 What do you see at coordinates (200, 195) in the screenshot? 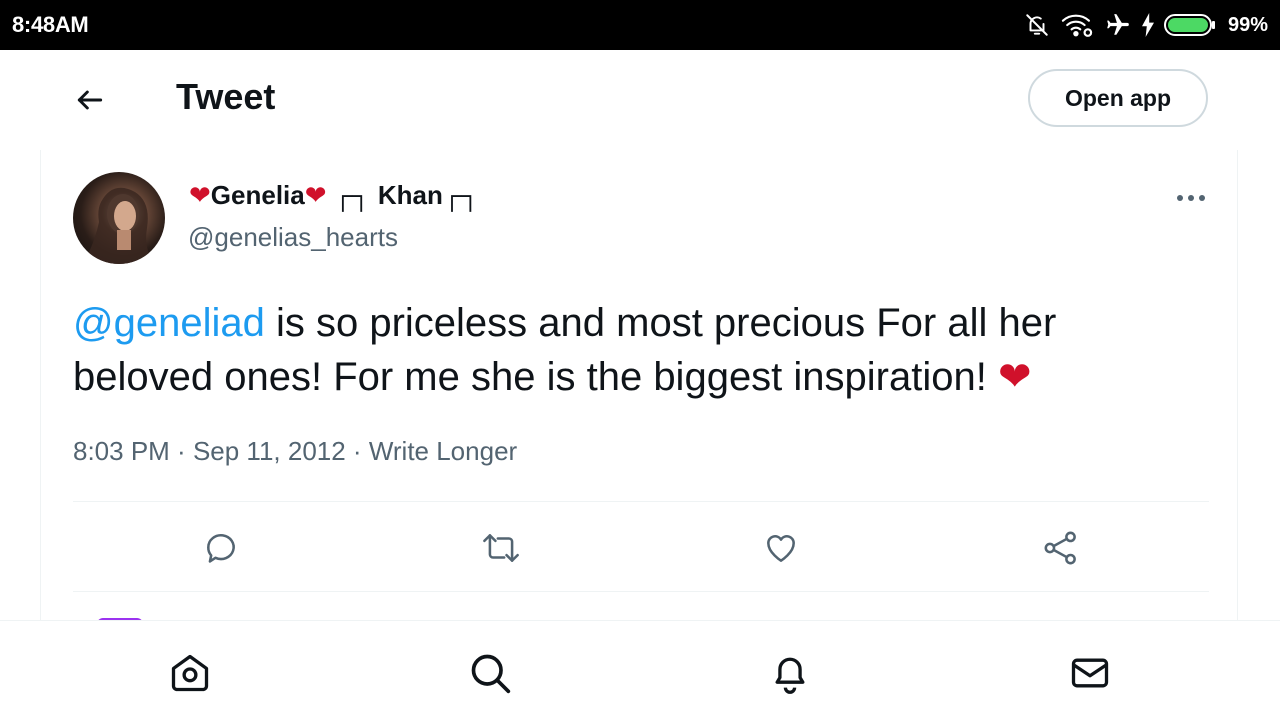
I see `name-heart-left: ❤` at bounding box center [200, 195].